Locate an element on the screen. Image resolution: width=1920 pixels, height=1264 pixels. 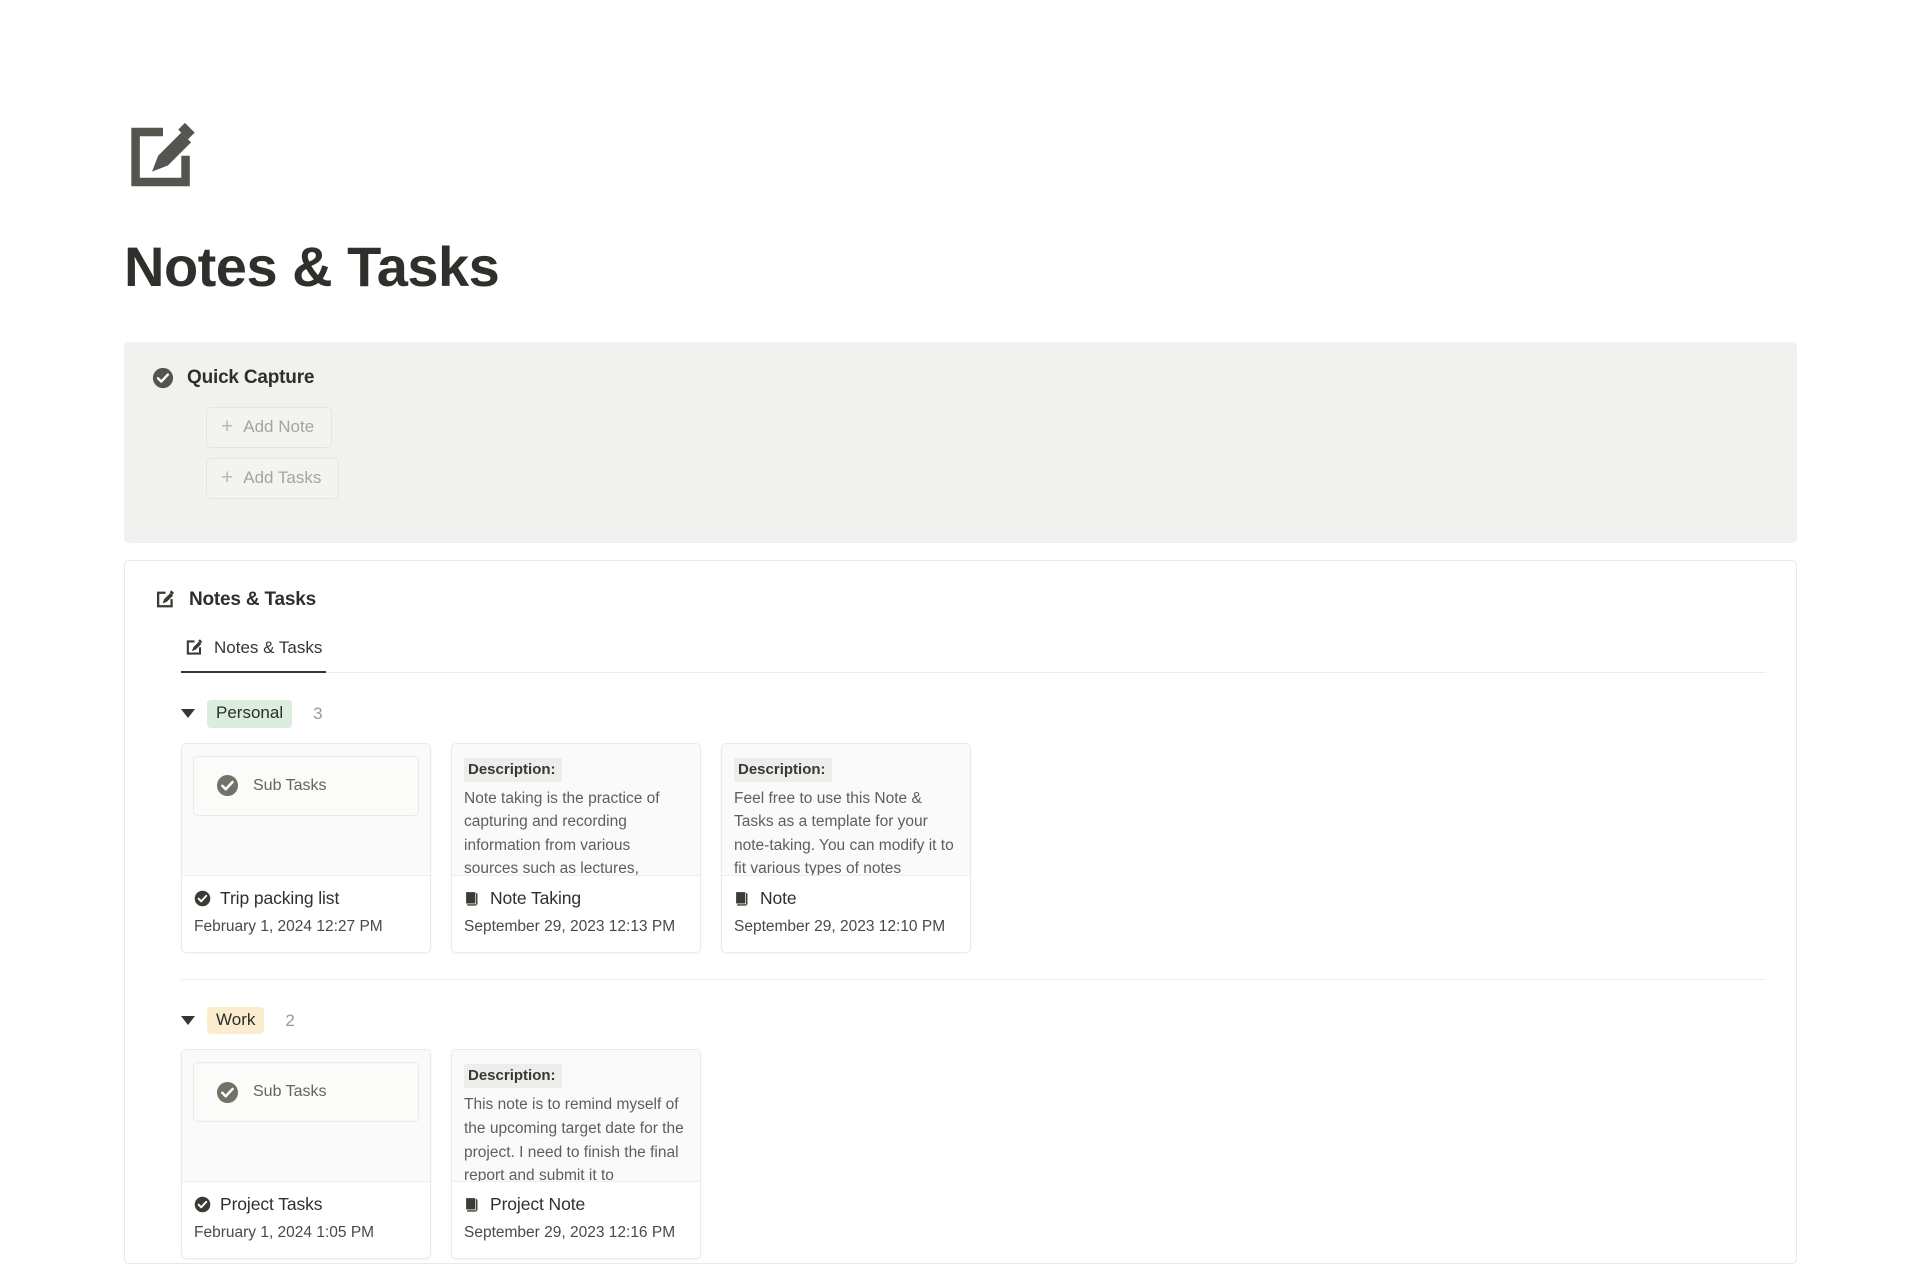
group-header: Personal 3 is located at coordinates (973, 708).